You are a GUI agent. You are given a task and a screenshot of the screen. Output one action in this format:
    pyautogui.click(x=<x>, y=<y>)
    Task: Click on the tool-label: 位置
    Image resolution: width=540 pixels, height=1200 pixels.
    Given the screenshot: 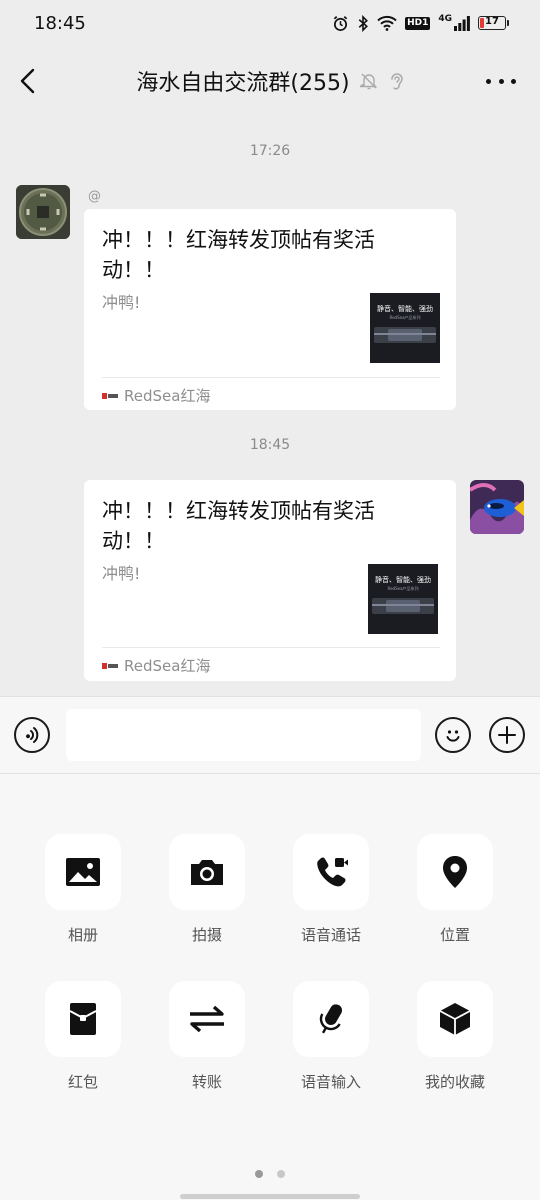 What is the action you would take?
    pyautogui.click(x=454, y=935)
    